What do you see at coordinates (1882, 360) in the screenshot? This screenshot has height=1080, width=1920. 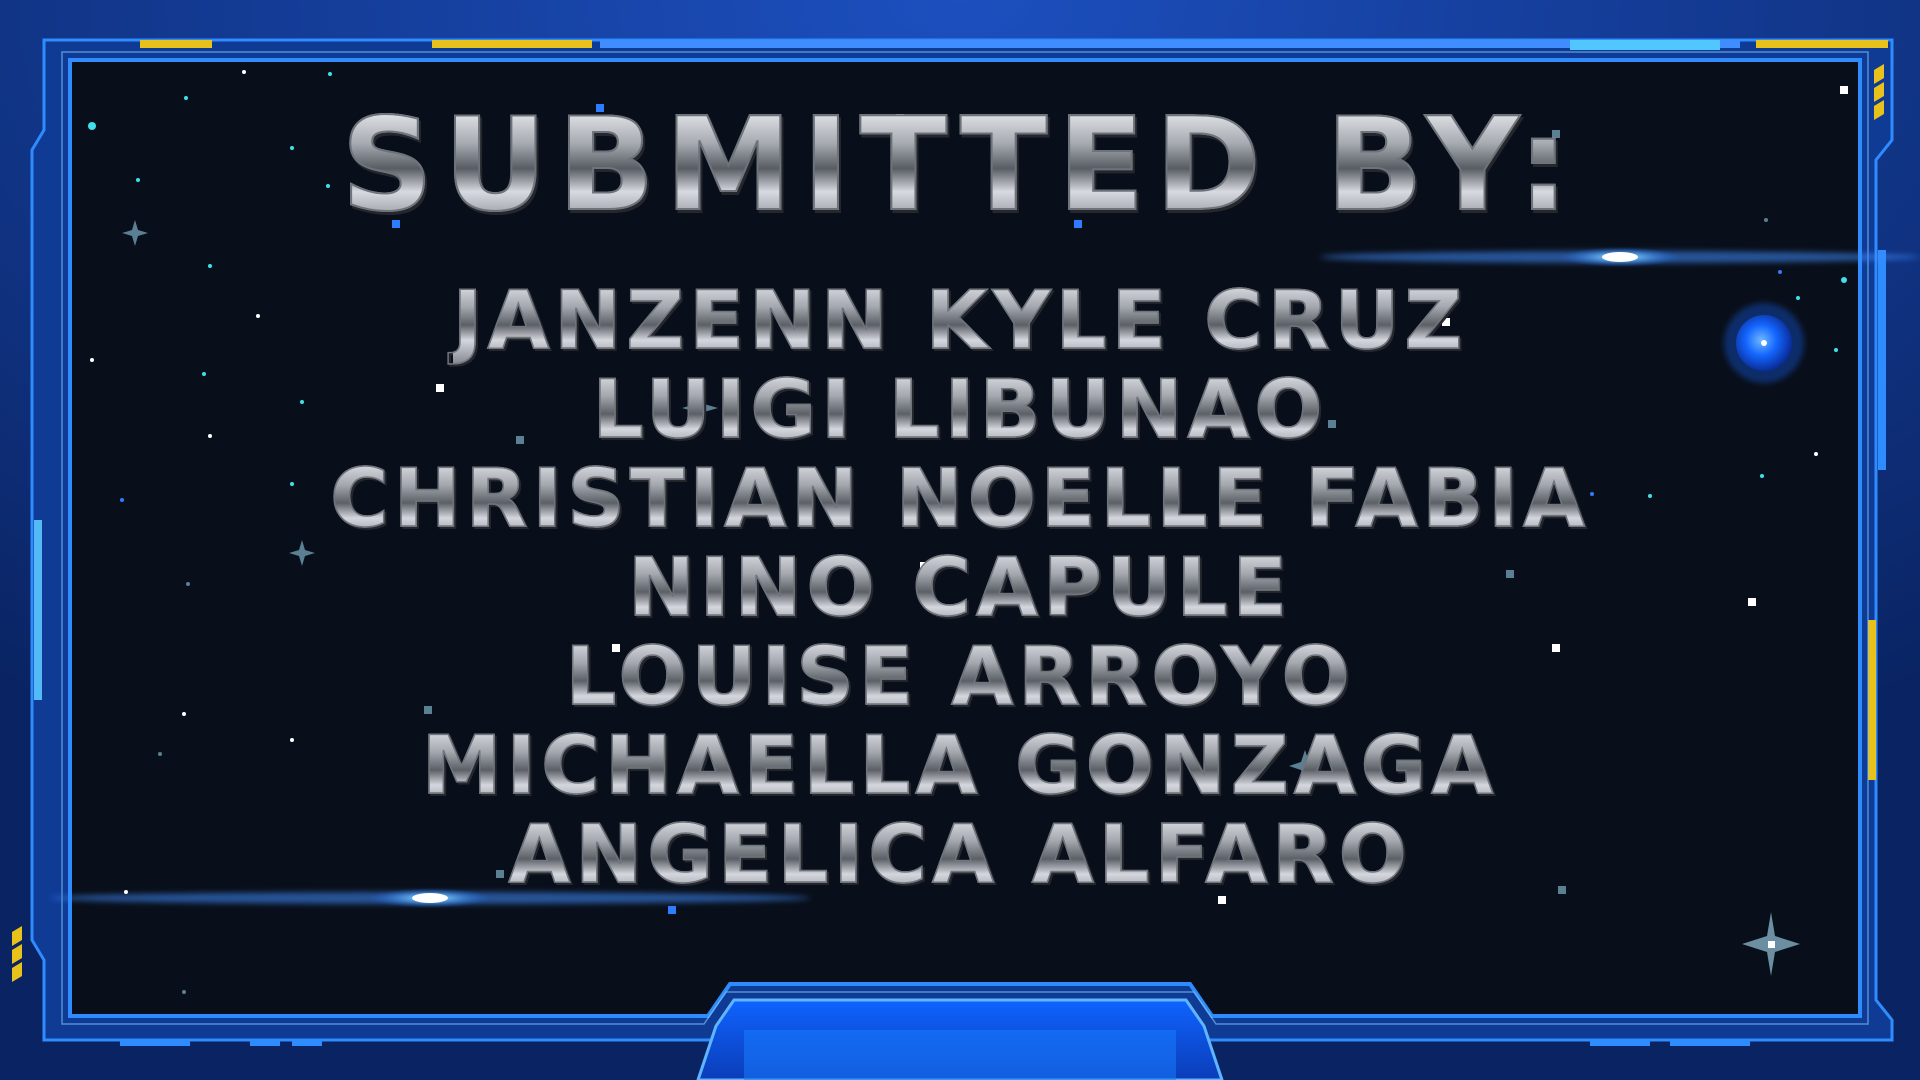 I see `right-glow-bar` at bounding box center [1882, 360].